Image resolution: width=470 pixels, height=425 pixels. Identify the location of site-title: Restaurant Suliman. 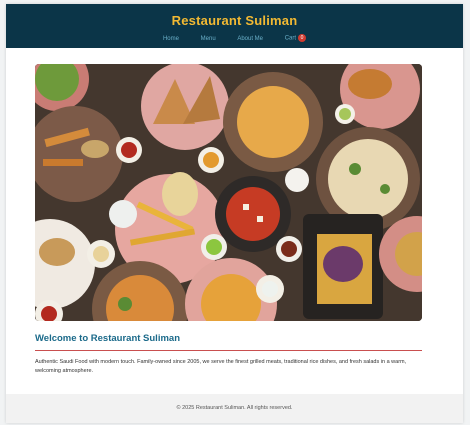
(234, 20).